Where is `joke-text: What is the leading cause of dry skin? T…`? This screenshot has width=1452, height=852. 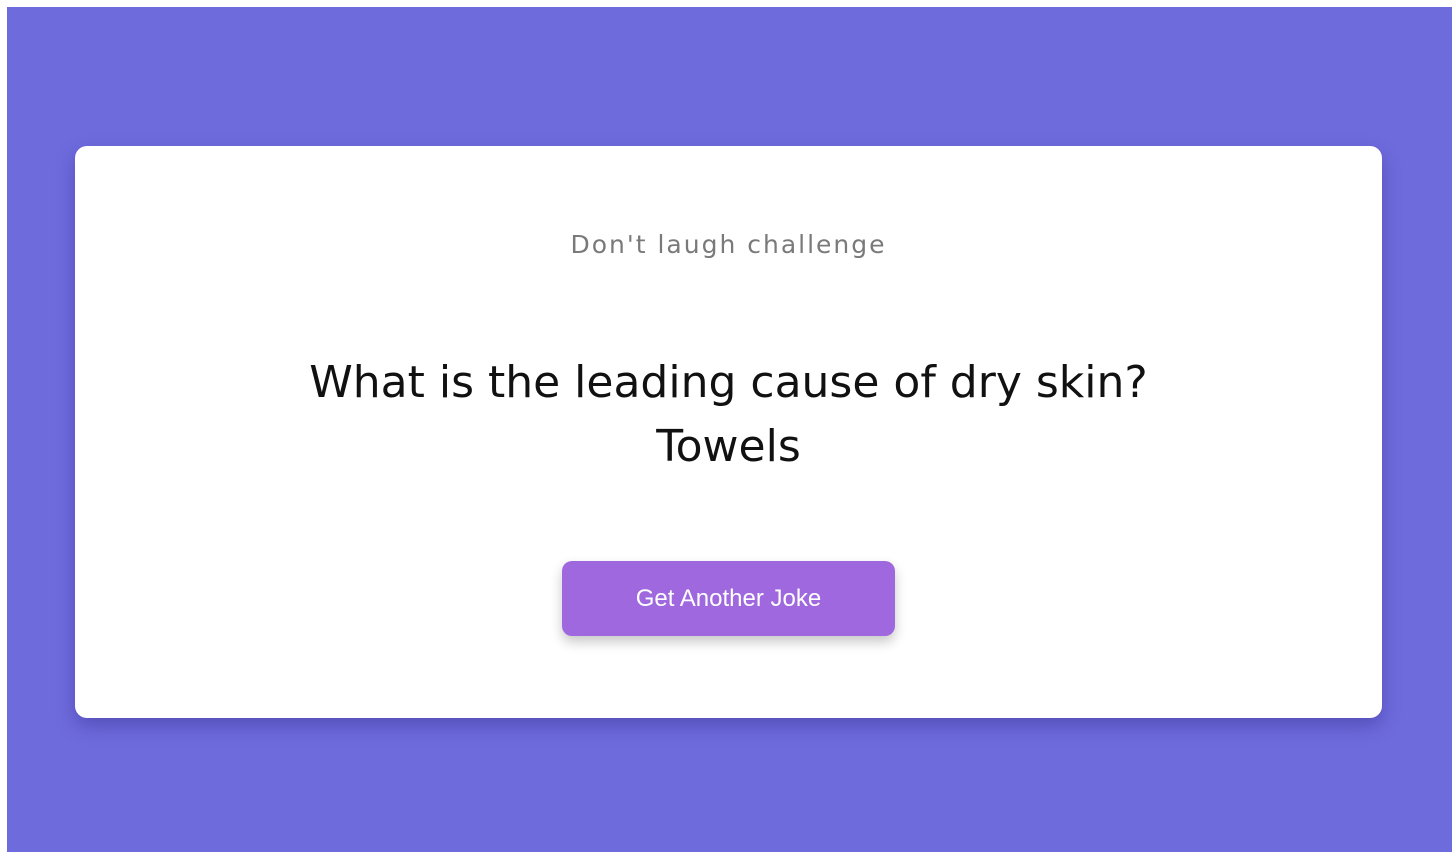 joke-text: What is the leading cause of dry skin? T… is located at coordinates (728, 415).